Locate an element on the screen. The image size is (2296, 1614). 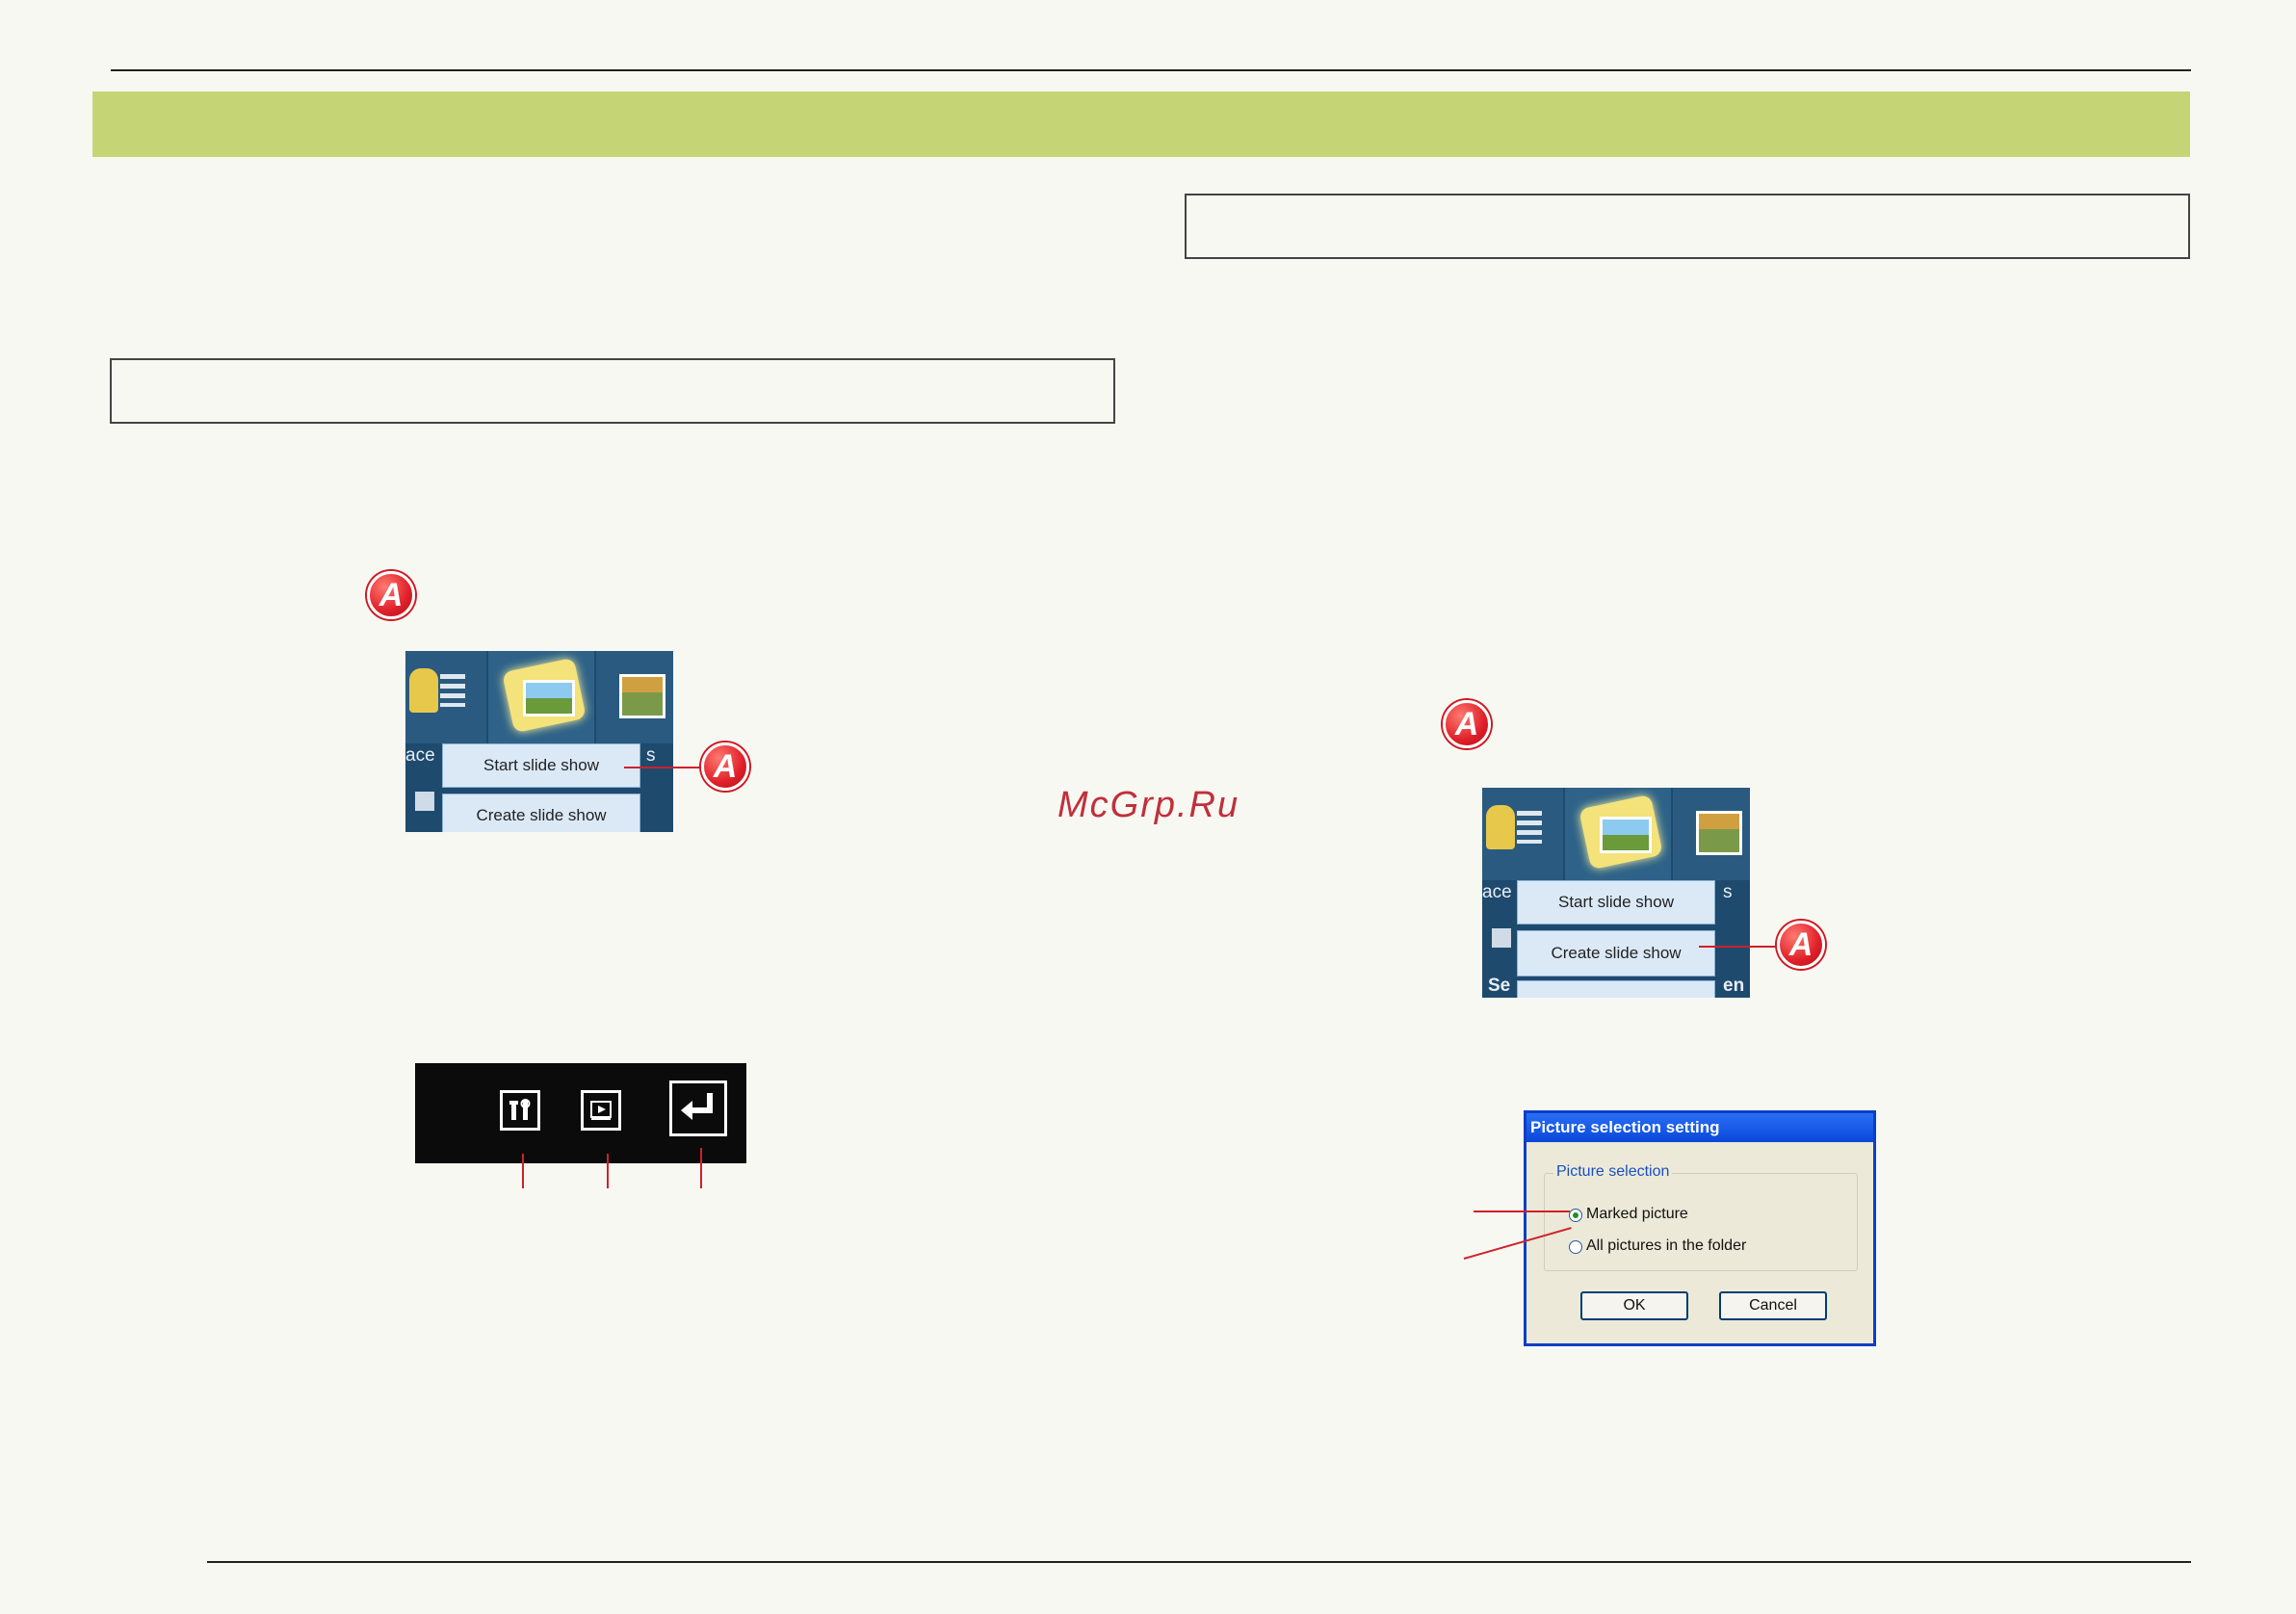
return-icon is located at coordinates (698, 1108).